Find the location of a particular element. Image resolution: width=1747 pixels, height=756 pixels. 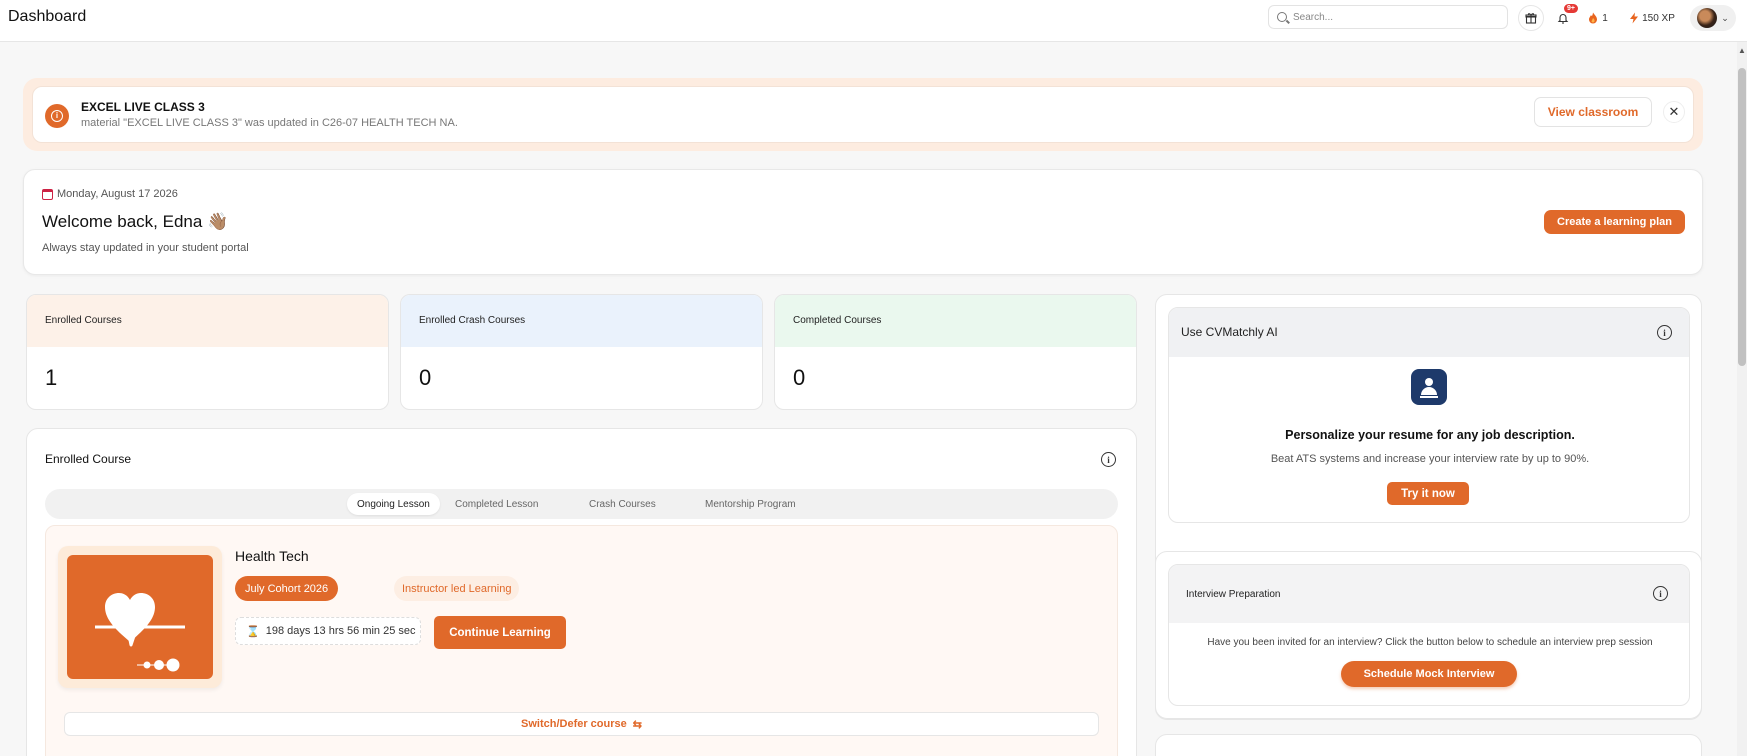

stat-label: Enrolled Crash Courses is located at coordinates (581, 321).